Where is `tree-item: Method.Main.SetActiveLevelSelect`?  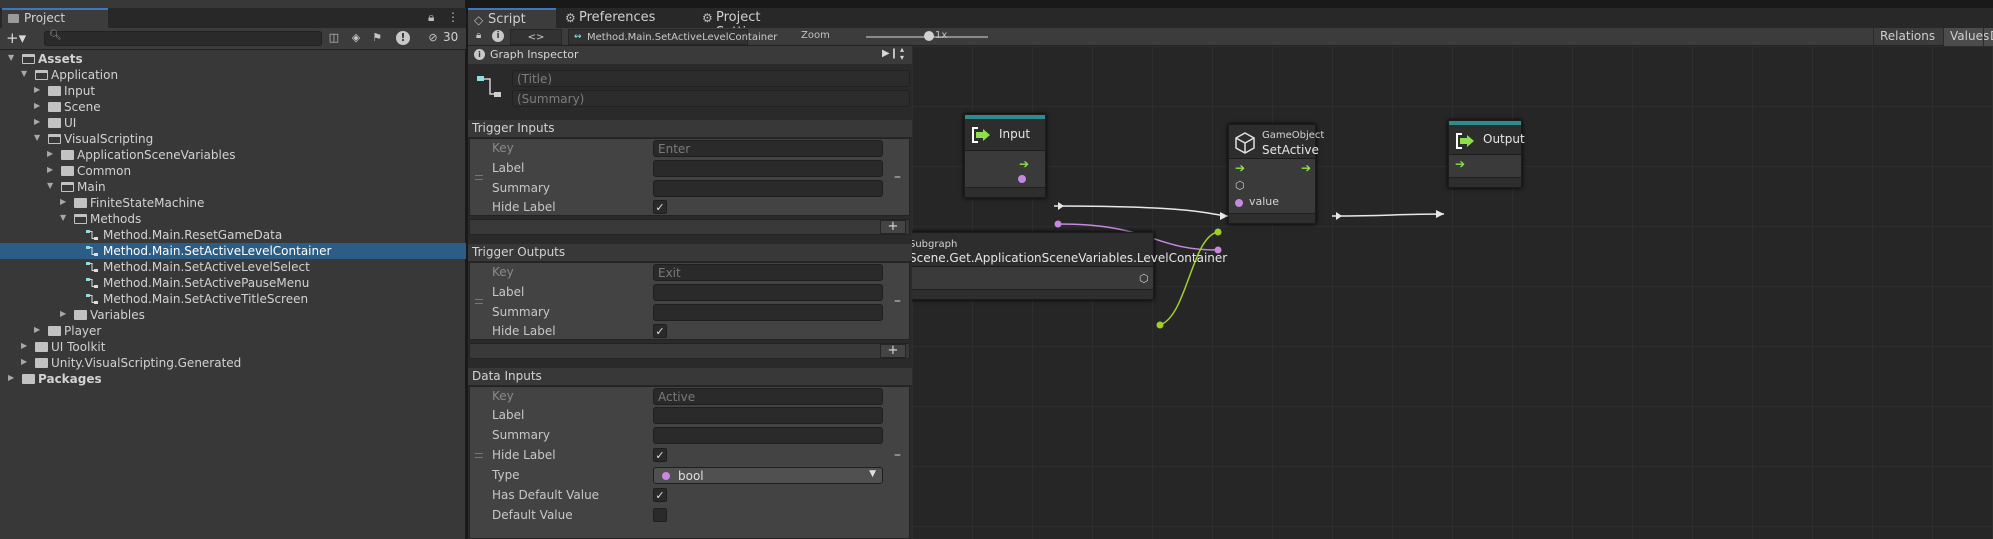 tree-item: Method.Main.SetActiveLevelSelect is located at coordinates (233, 267).